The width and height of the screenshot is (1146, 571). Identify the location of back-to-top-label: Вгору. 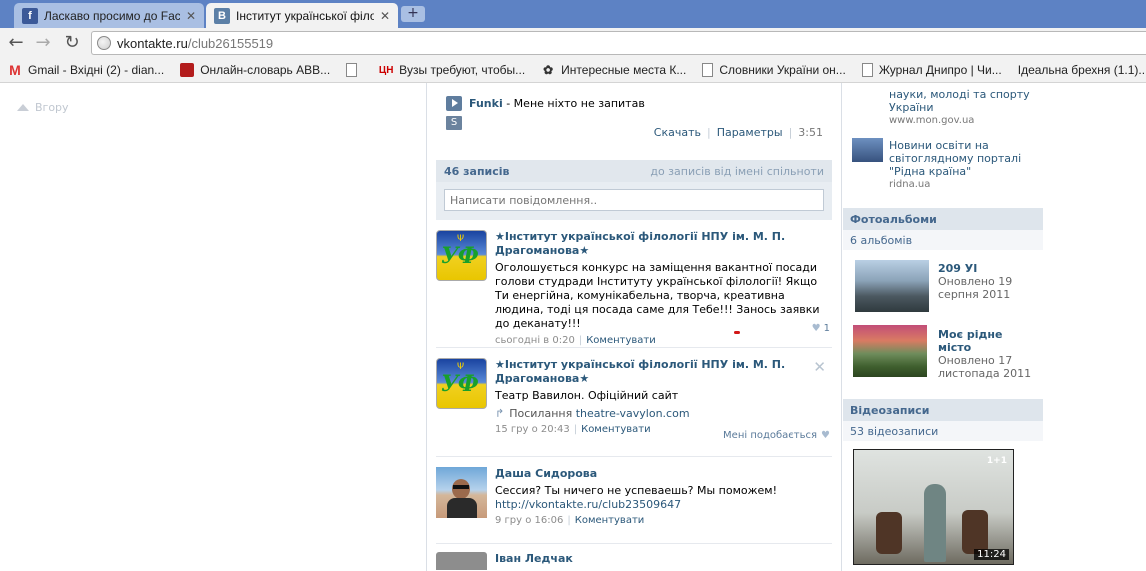
(52, 107).